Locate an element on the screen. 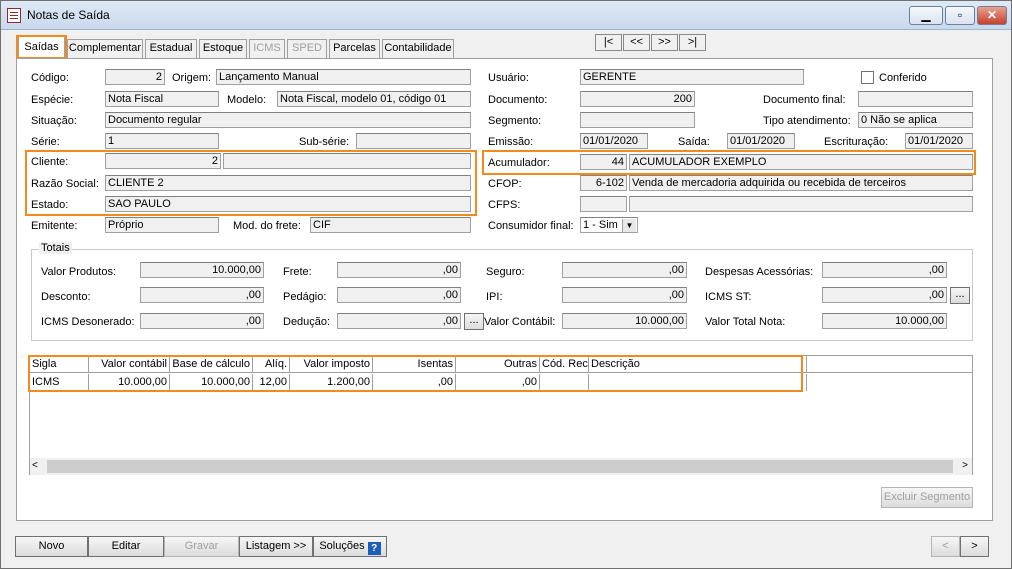 The width and height of the screenshot is (1012, 569). cfps-description-field is located at coordinates (801, 204).